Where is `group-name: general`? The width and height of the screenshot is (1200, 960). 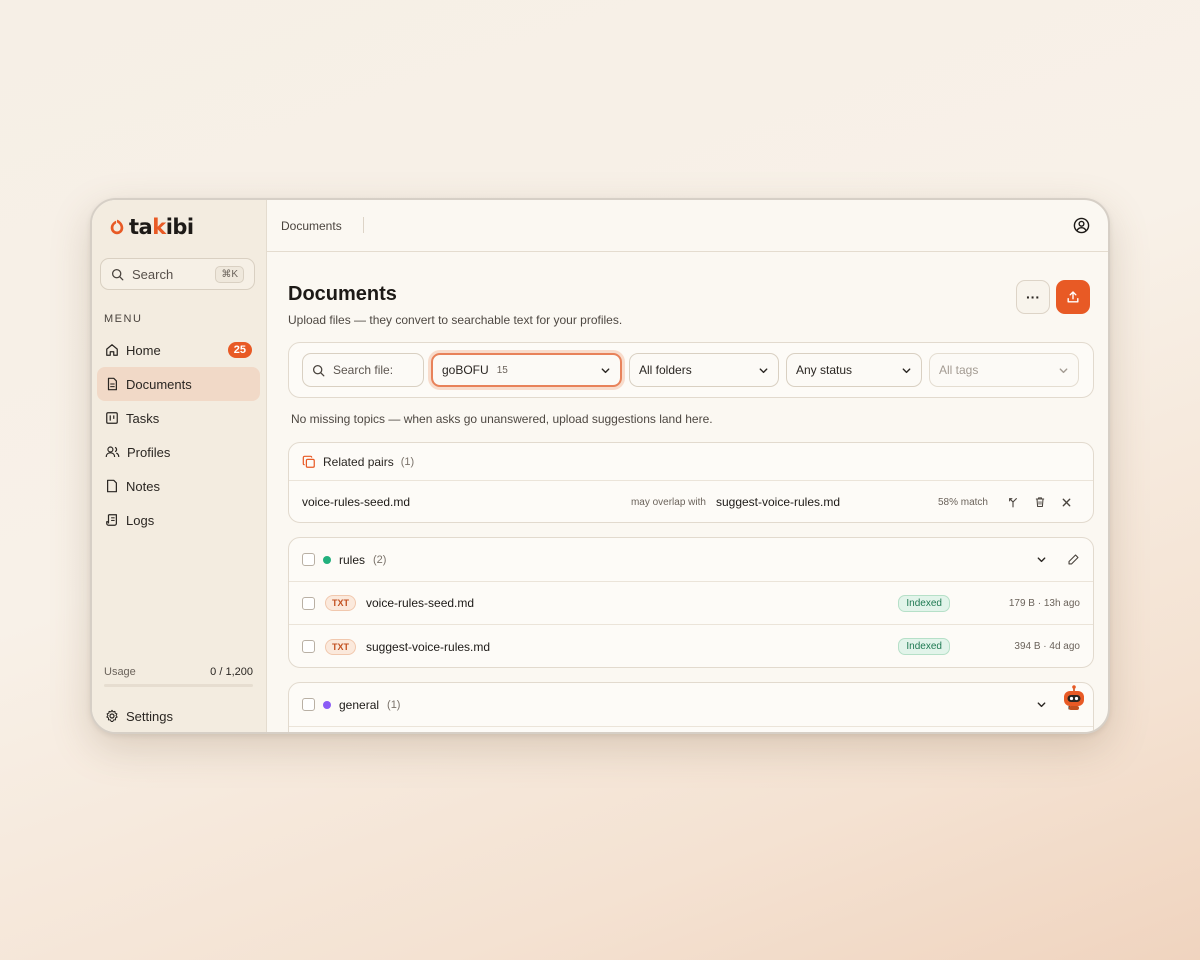
group-name: general is located at coordinates (359, 704).